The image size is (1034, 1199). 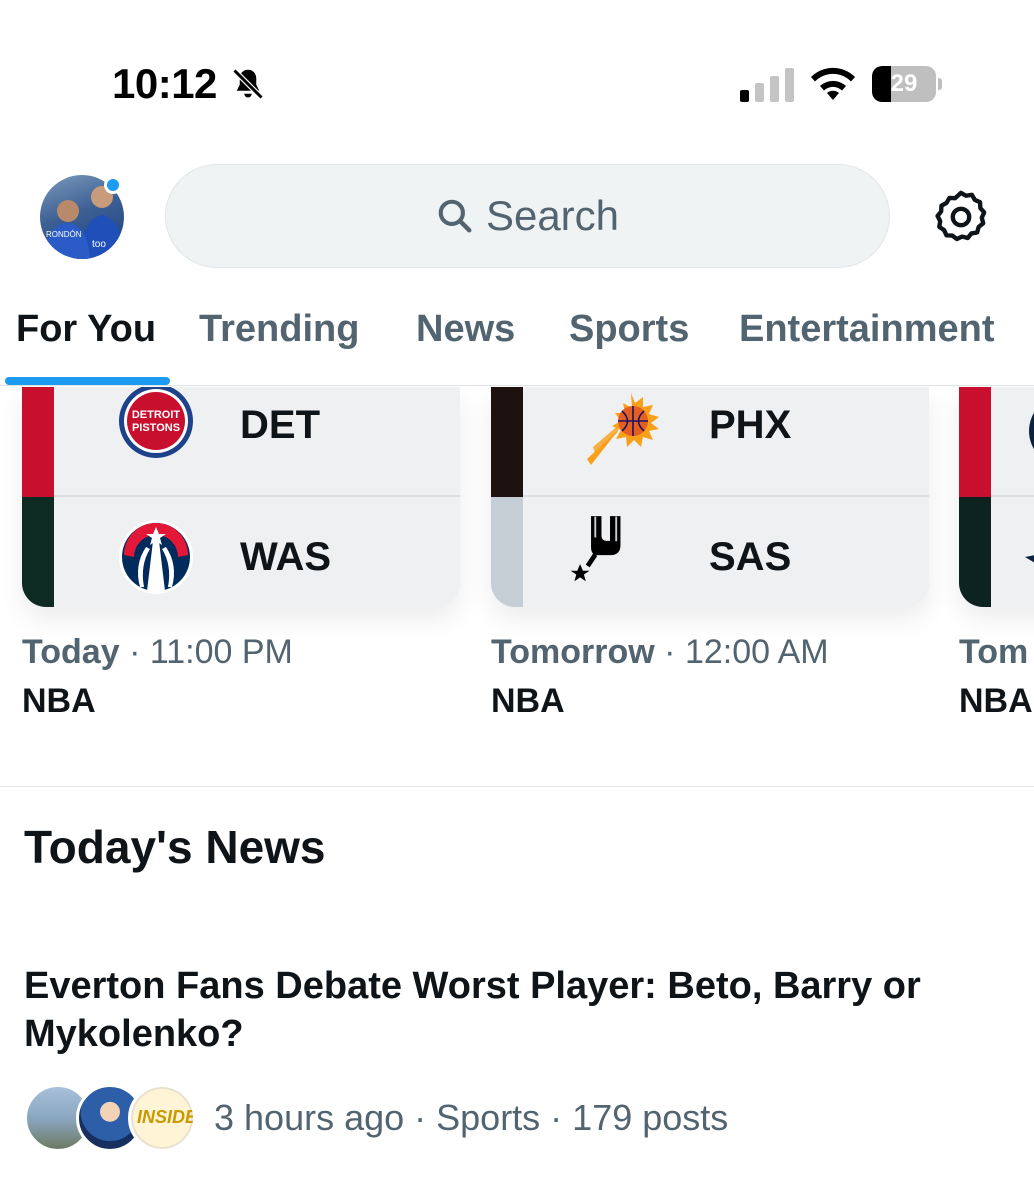 I want to click on washington-wizards-logo, so click(x=156, y=557).